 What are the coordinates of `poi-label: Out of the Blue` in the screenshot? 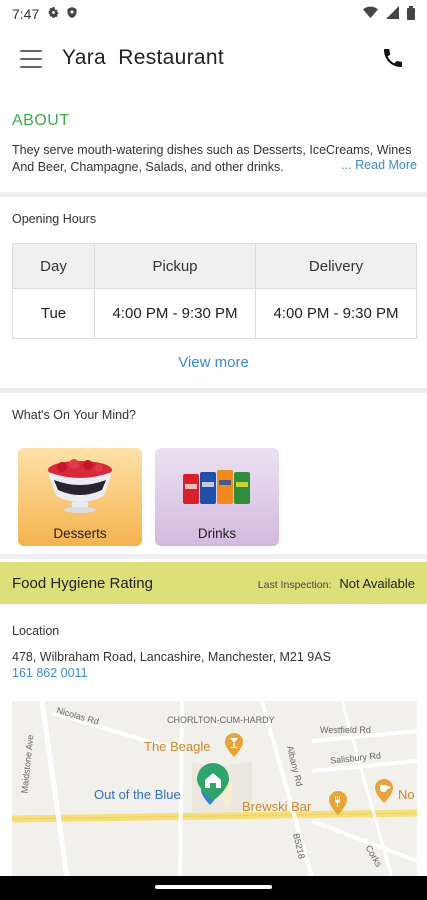 It's located at (137, 794).